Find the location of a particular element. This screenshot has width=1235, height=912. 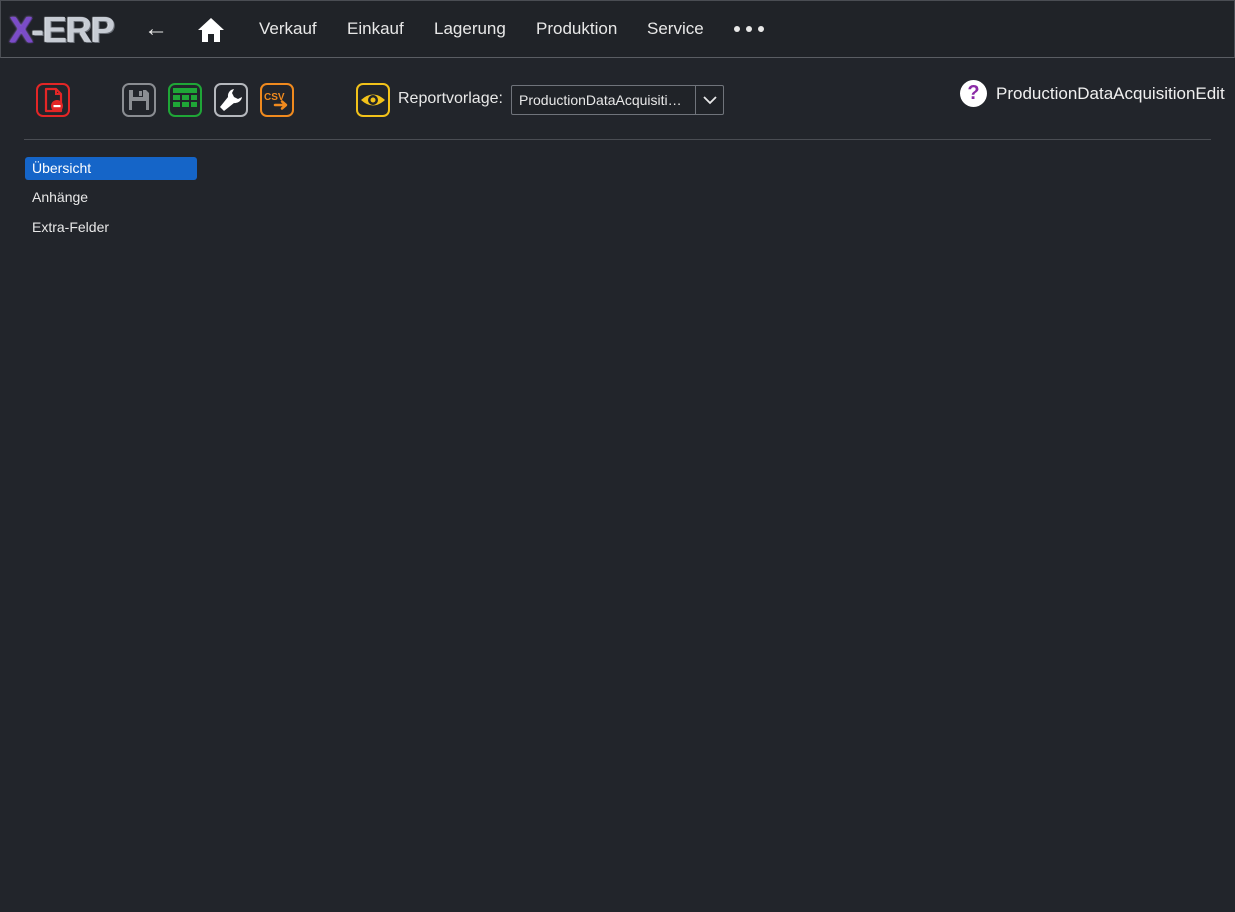

delete-document-button is located at coordinates (53, 100).